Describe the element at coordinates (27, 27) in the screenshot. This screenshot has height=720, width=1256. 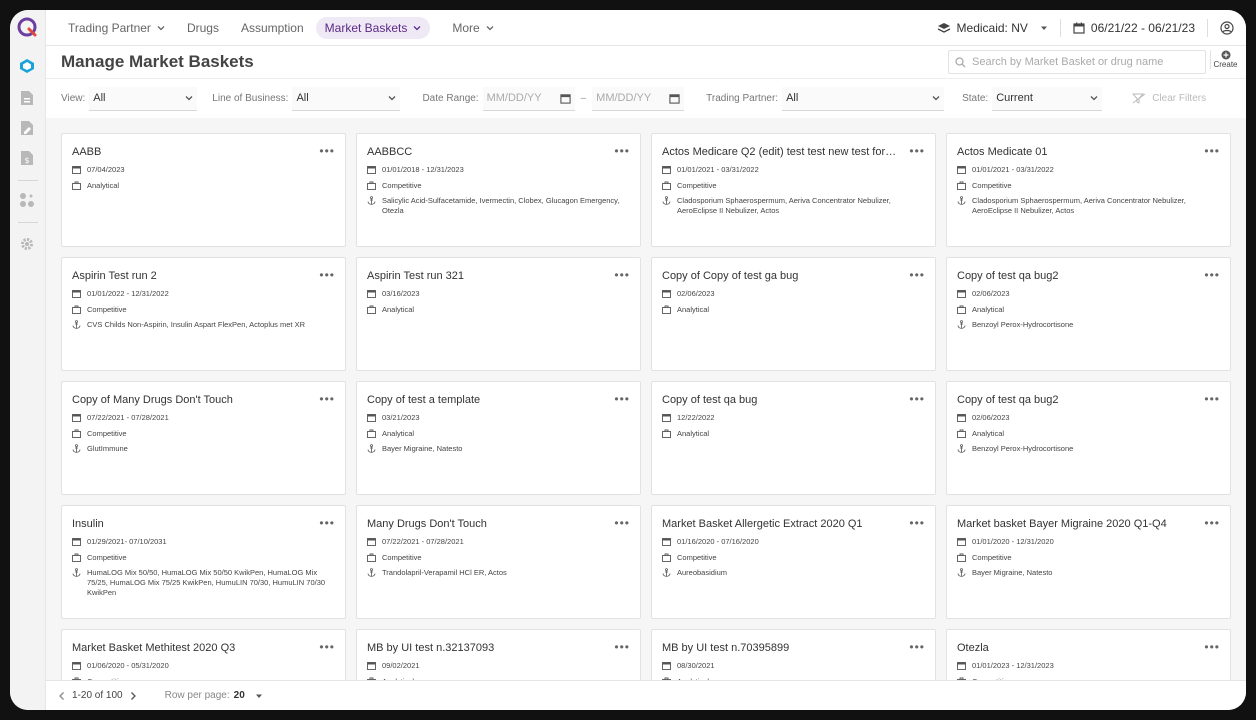
I see `app-logo-icon` at that location.